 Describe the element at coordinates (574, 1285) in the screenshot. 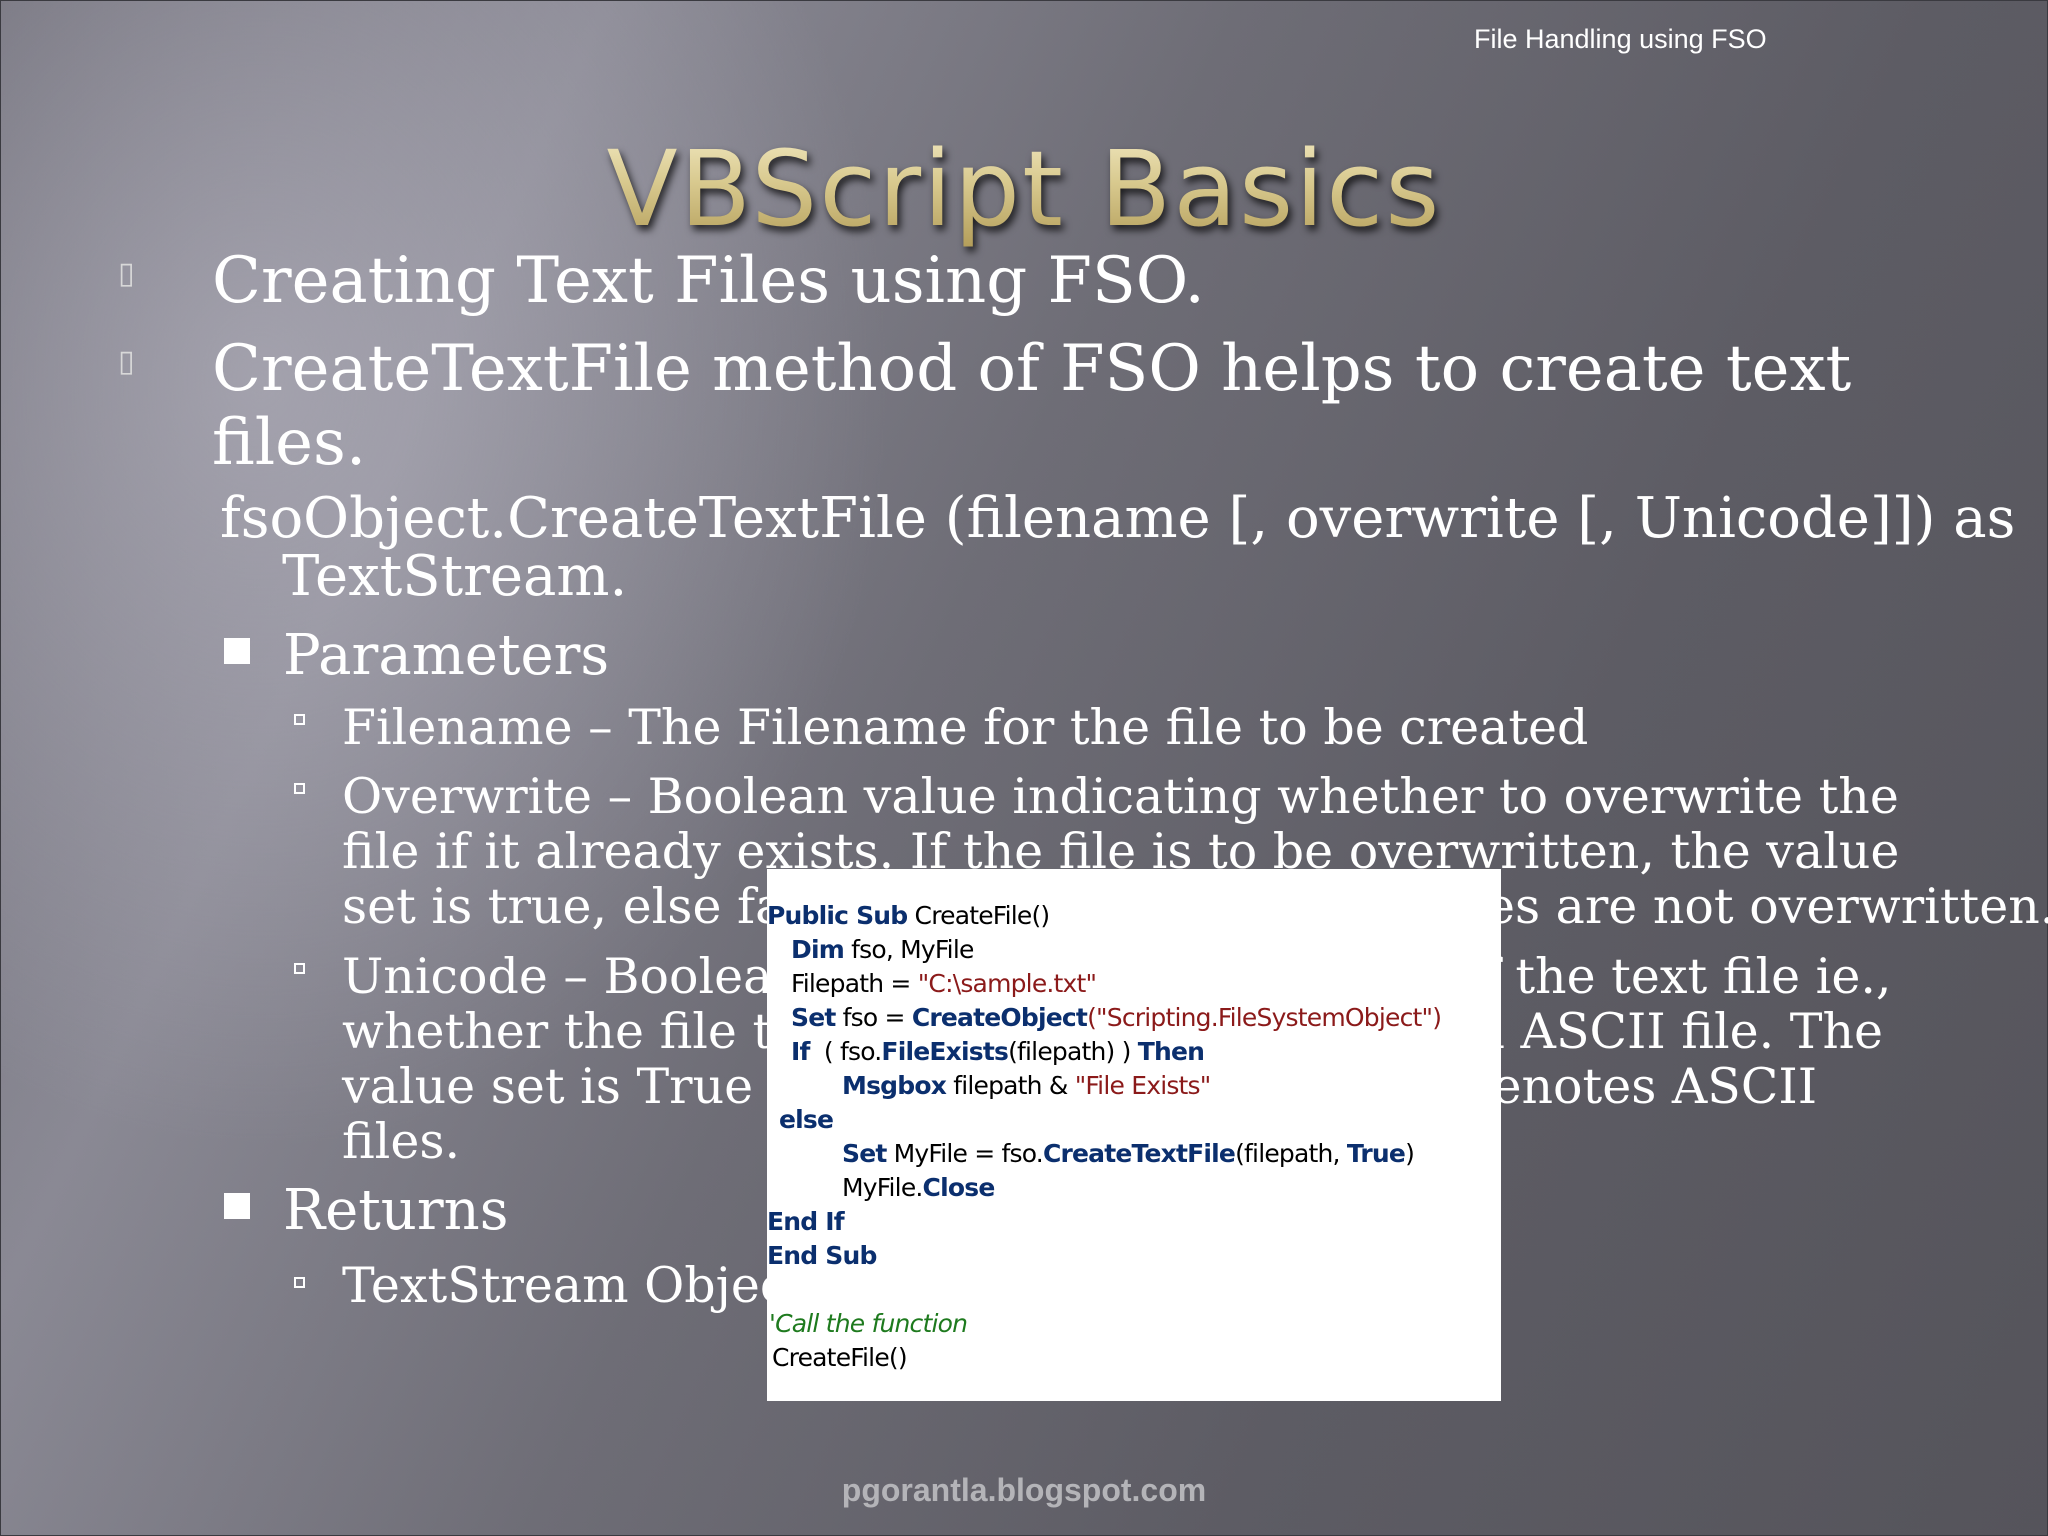

I see `returns-textstream-object: TextStream Object` at that location.